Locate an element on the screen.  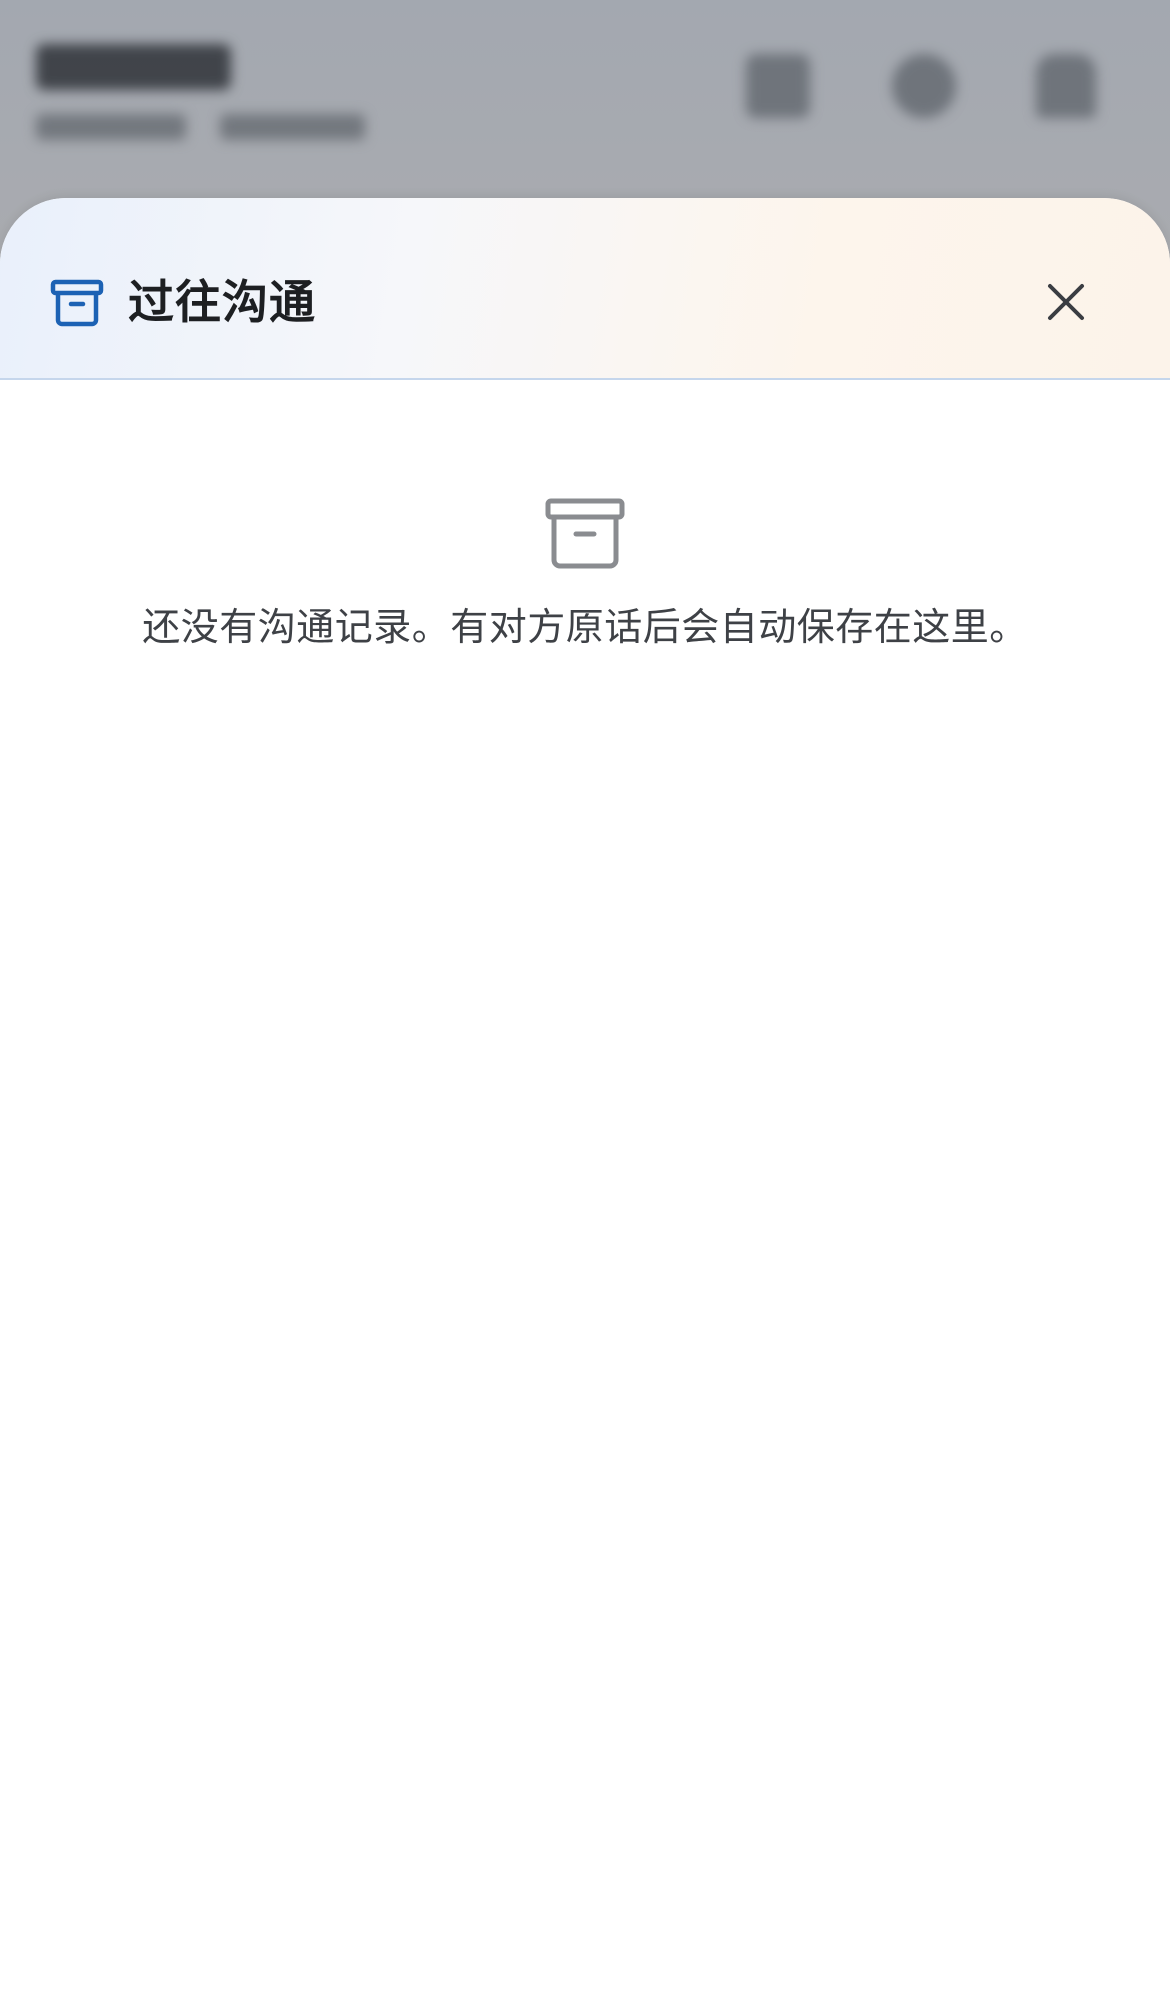
background-profile-icon-blurred is located at coordinates (1066, 86).